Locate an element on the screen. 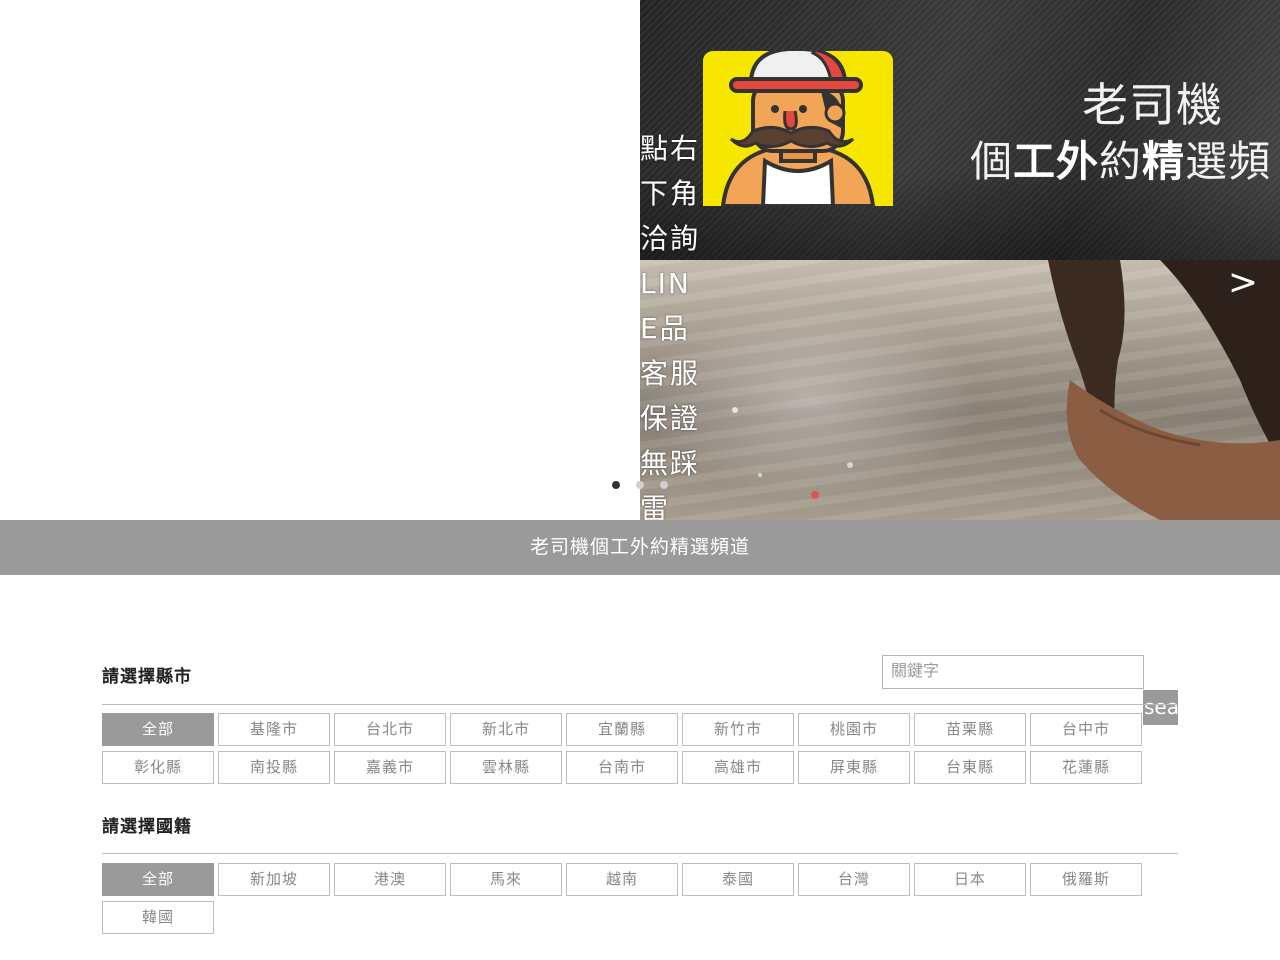  nationality-option-5: 泰國 is located at coordinates (738, 879).